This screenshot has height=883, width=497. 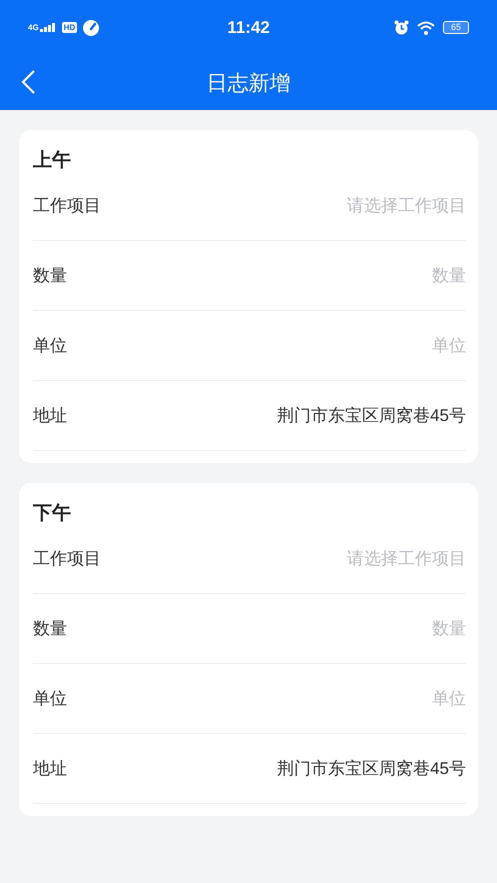 What do you see at coordinates (456, 27) in the screenshot?
I see `battery-indicator: 65` at bounding box center [456, 27].